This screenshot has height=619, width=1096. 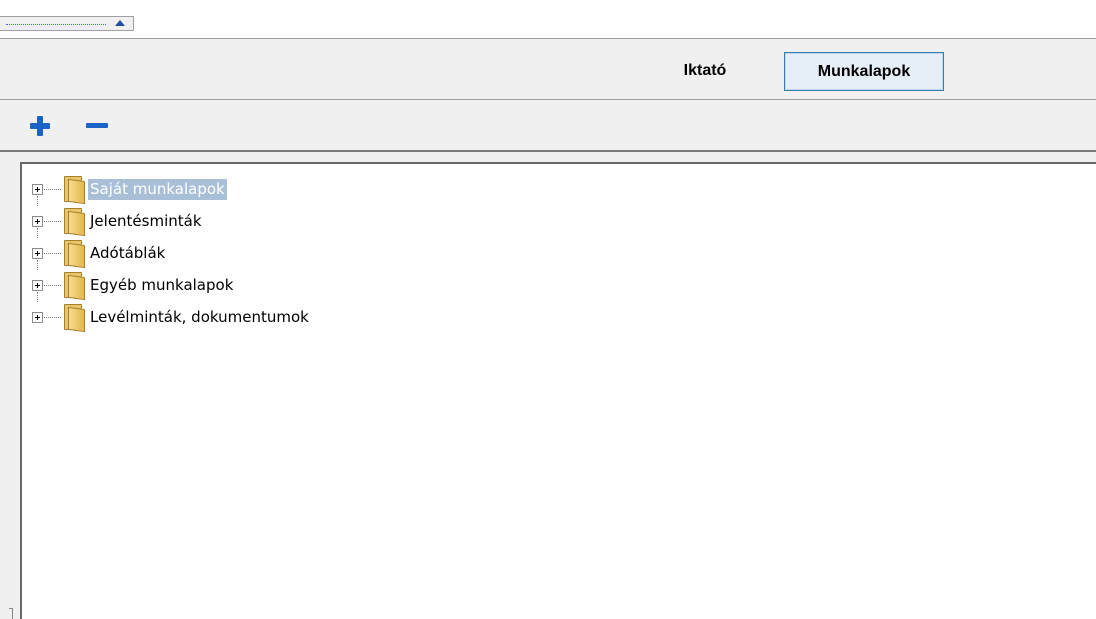 I want to click on tree-node-label: Egyéb munkalapok, so click(x=161, y=285).